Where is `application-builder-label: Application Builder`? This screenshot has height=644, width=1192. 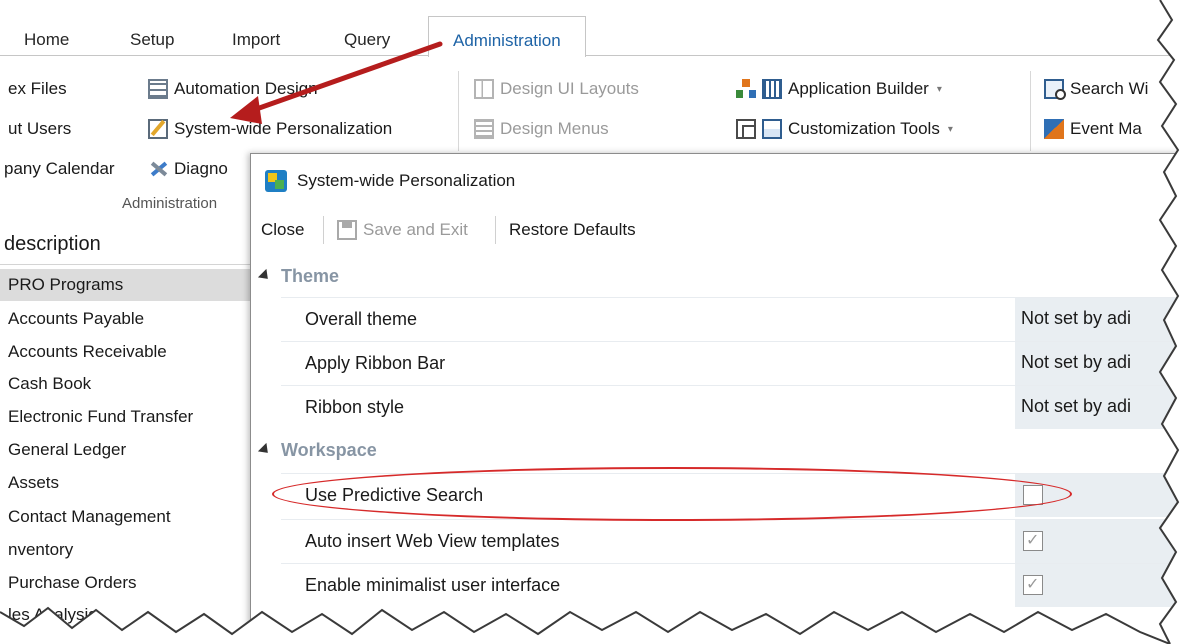 application-builder-label: Application Builder is located at coordinates (858, 88).